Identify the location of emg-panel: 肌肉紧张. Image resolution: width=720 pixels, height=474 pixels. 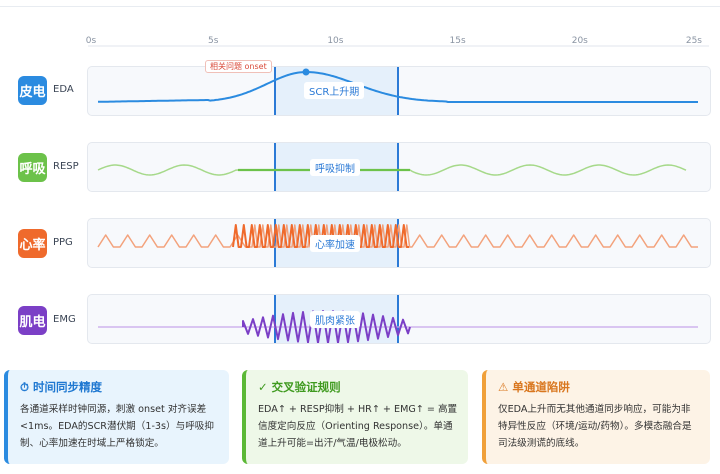
(399, 319).